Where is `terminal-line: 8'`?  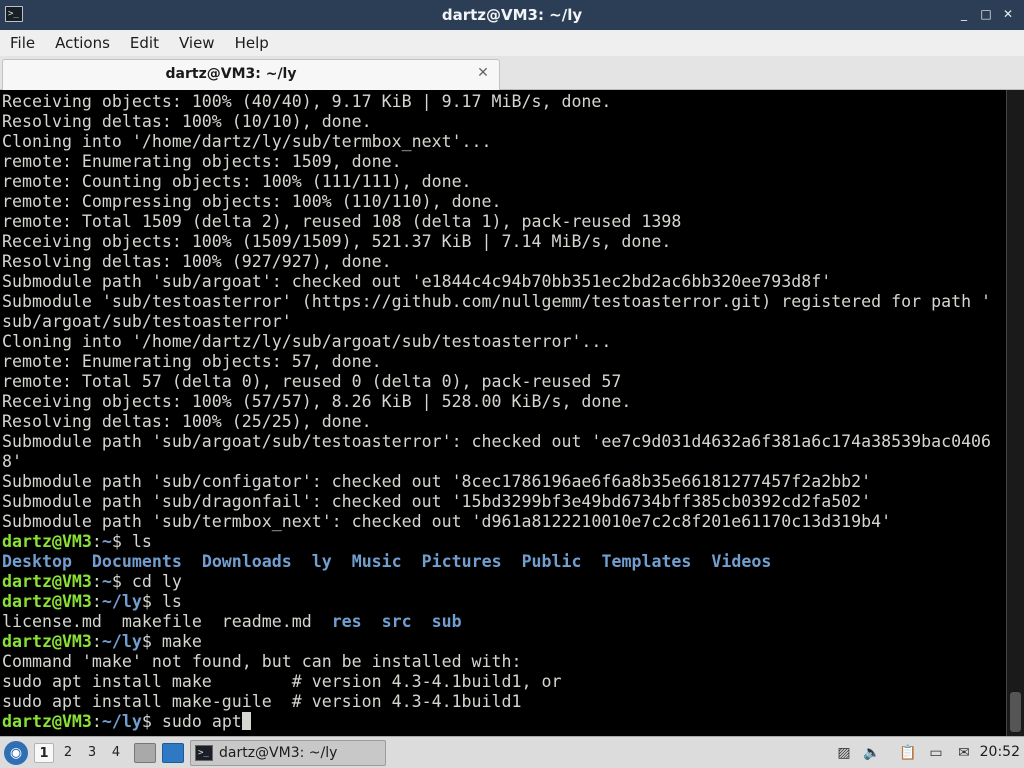 terminal-line: 8' is located at coordinates (502, 462).